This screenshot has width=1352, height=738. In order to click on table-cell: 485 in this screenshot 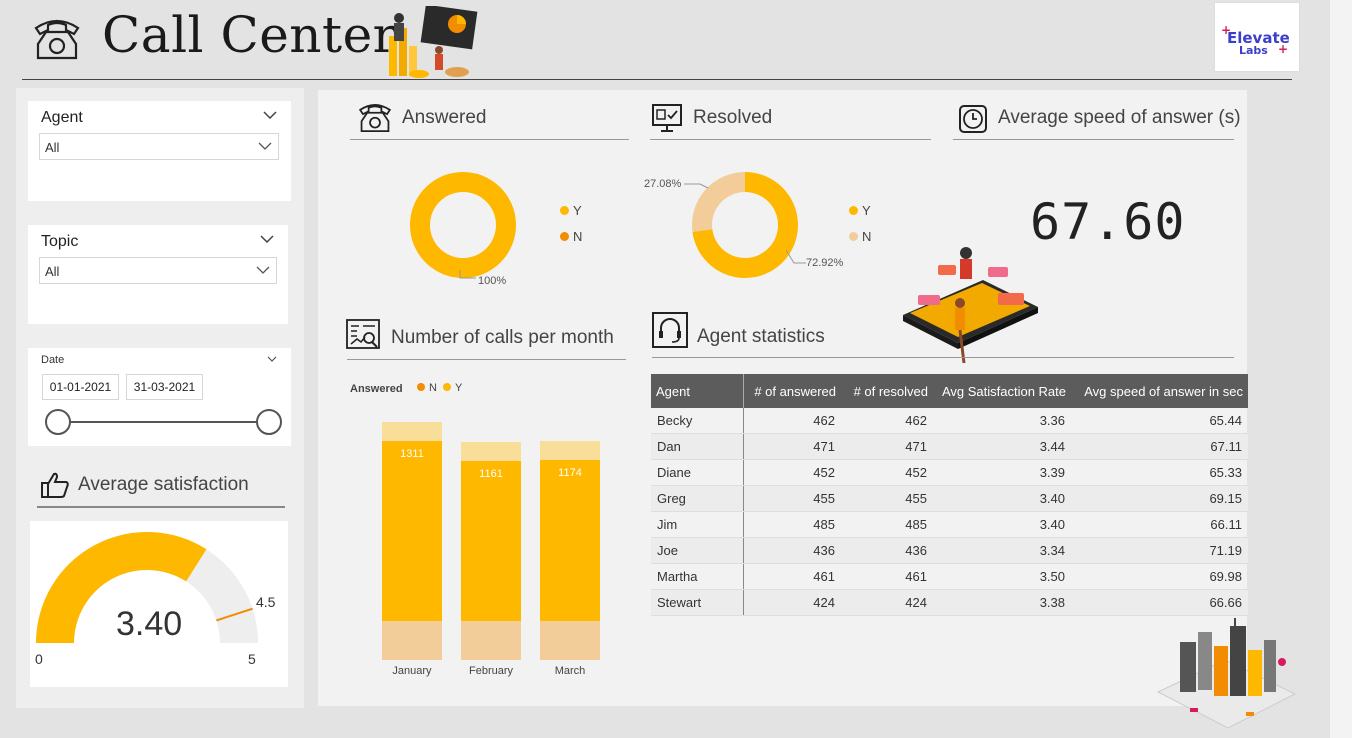, I will do `click(792, 524)`.